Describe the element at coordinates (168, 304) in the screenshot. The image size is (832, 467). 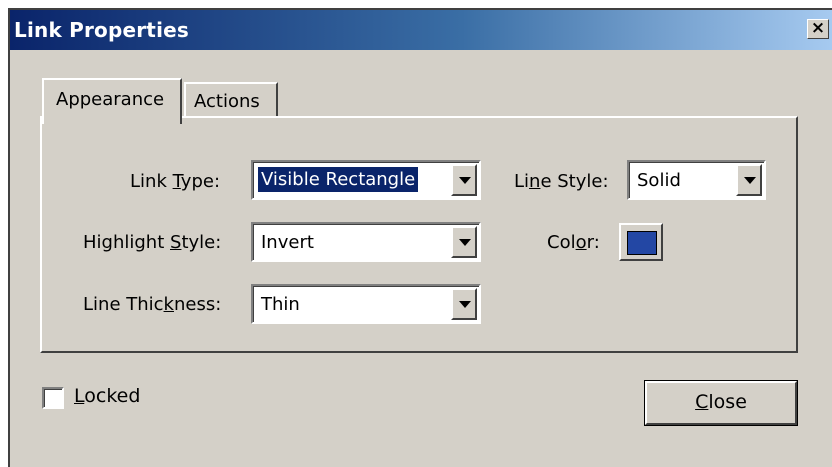
I see `label-mnemonic: k` at that location.